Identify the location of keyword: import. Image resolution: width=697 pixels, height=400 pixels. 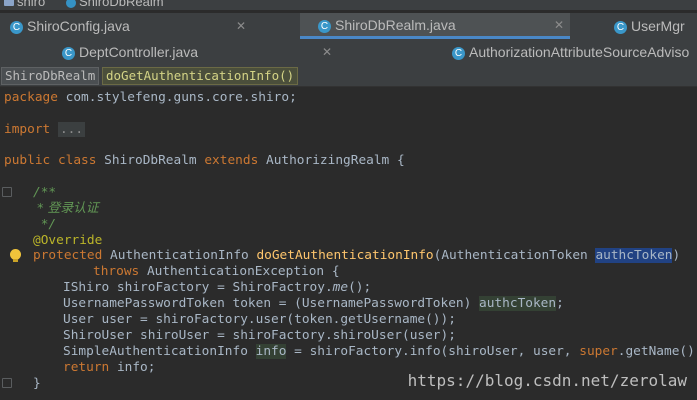
(27, 129).